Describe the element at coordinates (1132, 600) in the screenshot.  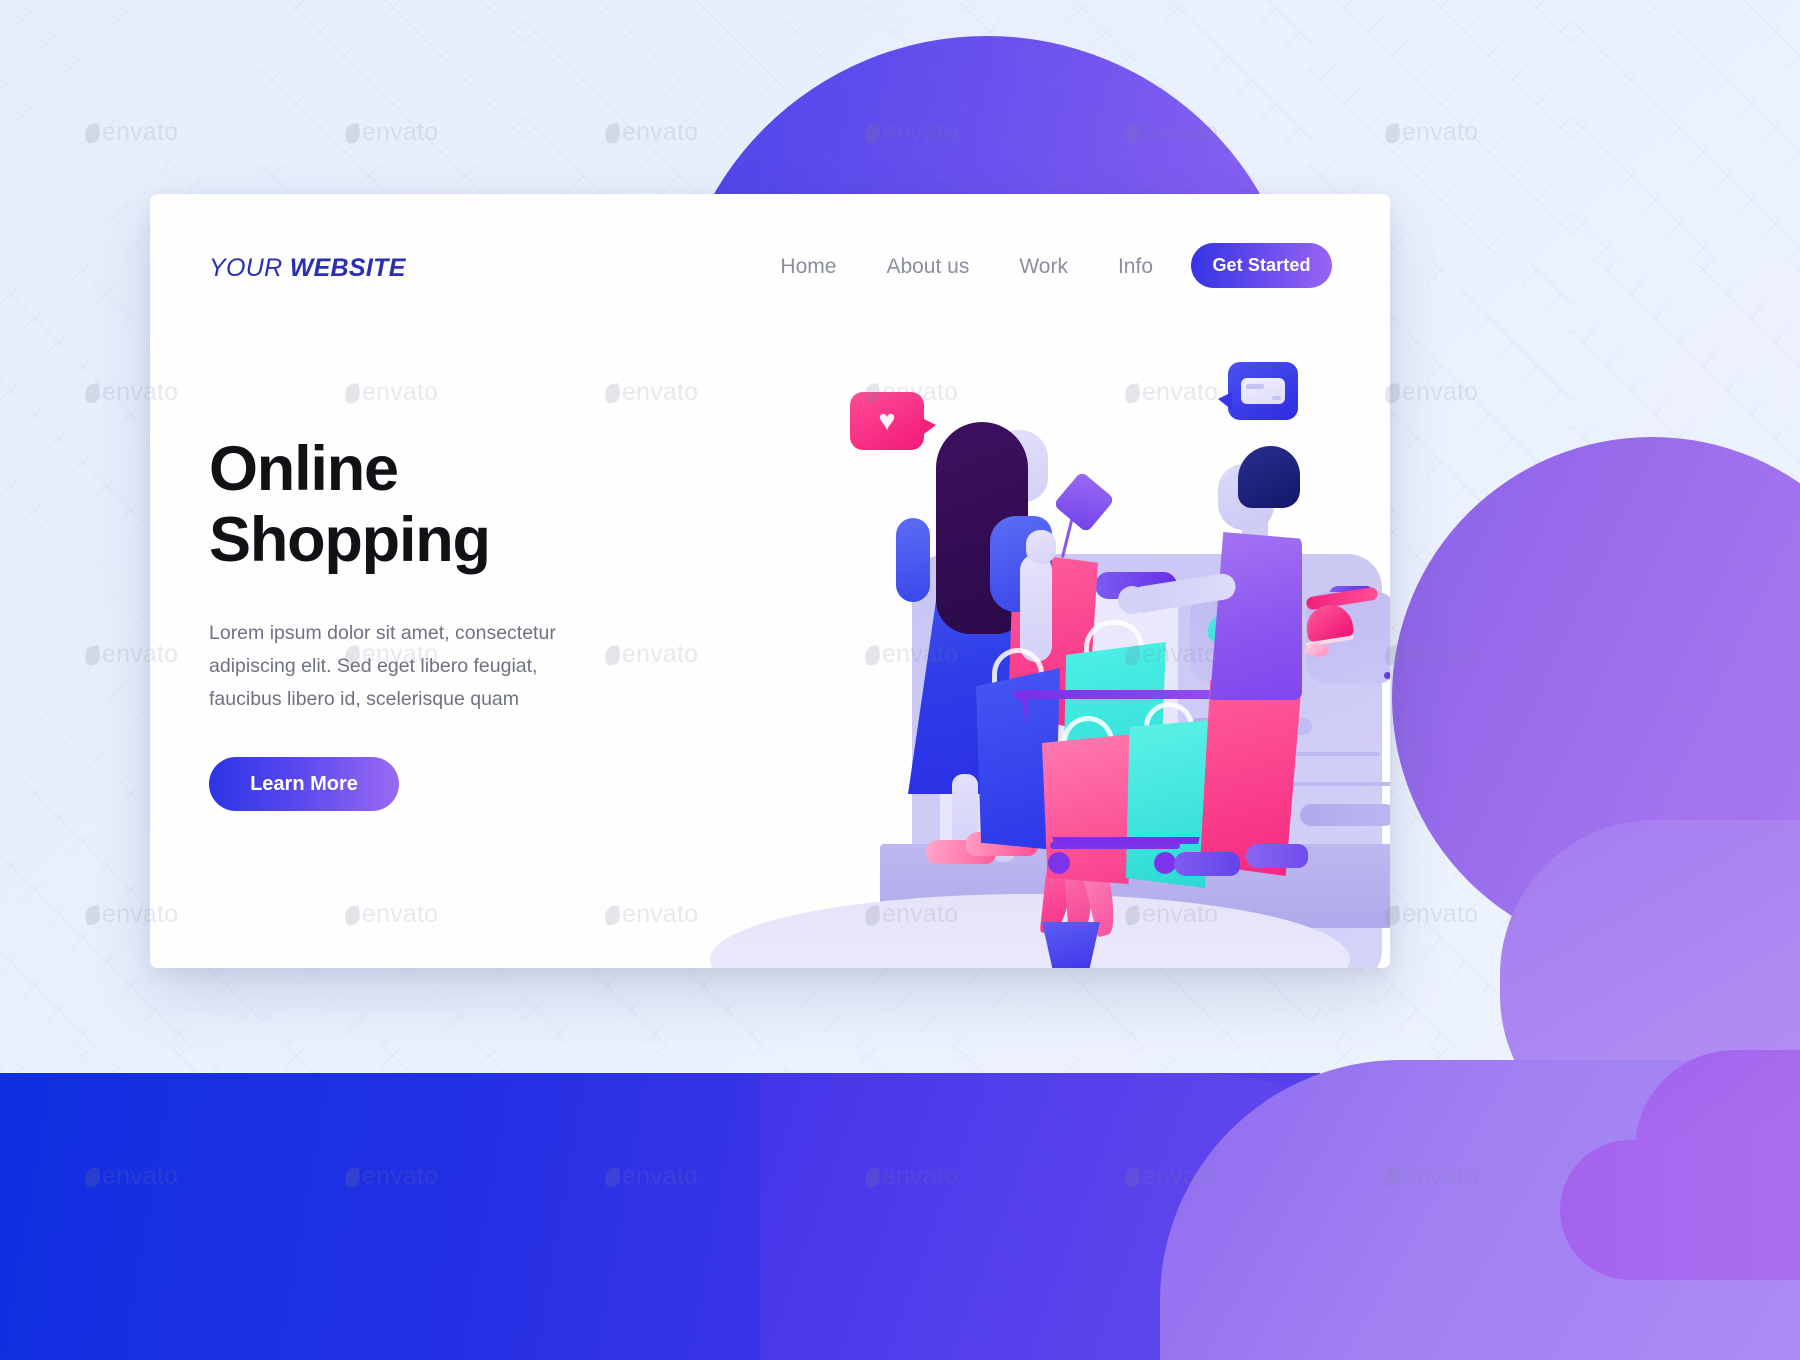
I see `man-hand` at that location.